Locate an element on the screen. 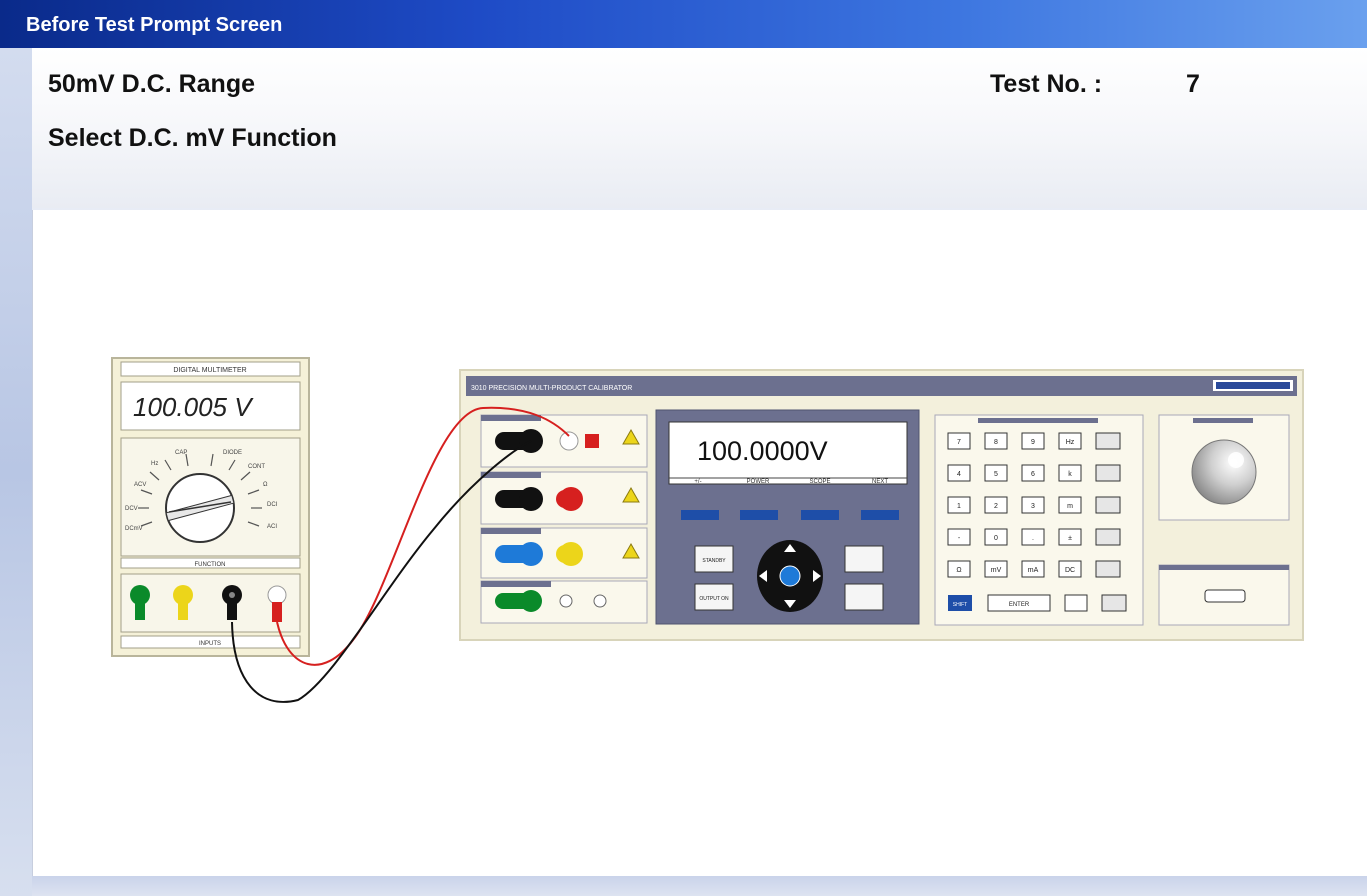  svg-text: DIODE is located at coordinates (232, 453).